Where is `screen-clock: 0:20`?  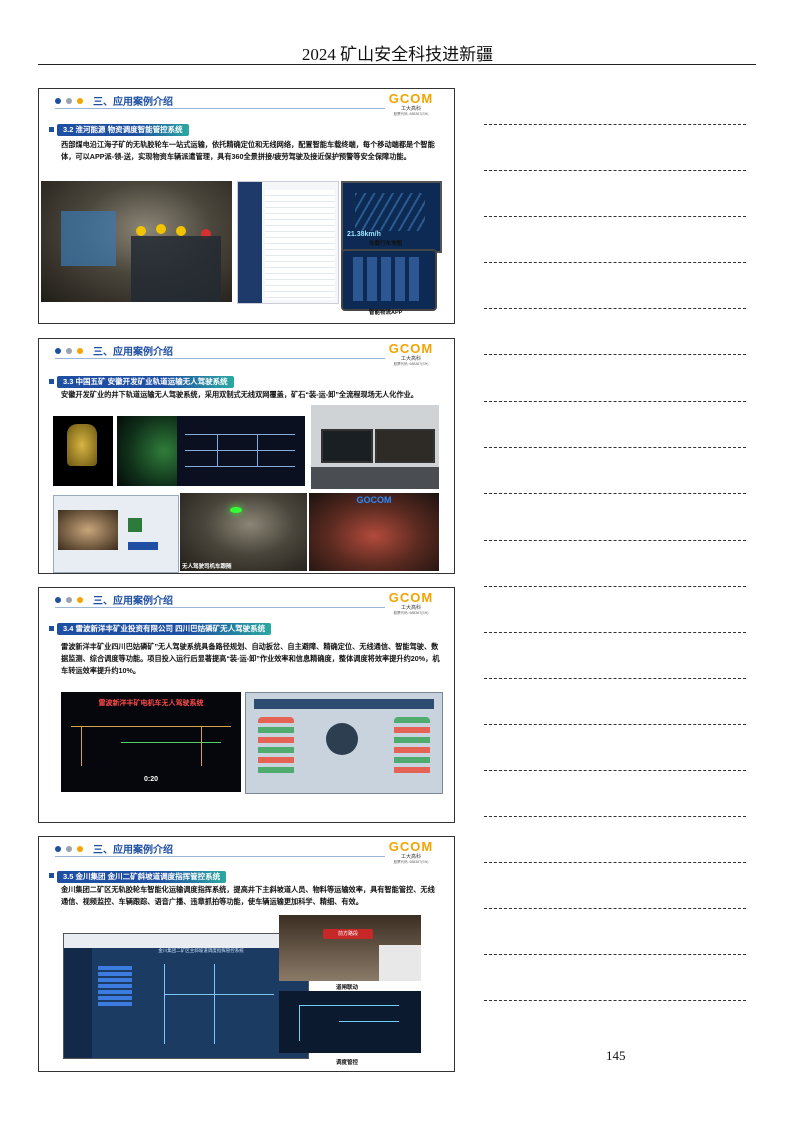
screen-clock: 0:20 is located at coordinates (150, 779).